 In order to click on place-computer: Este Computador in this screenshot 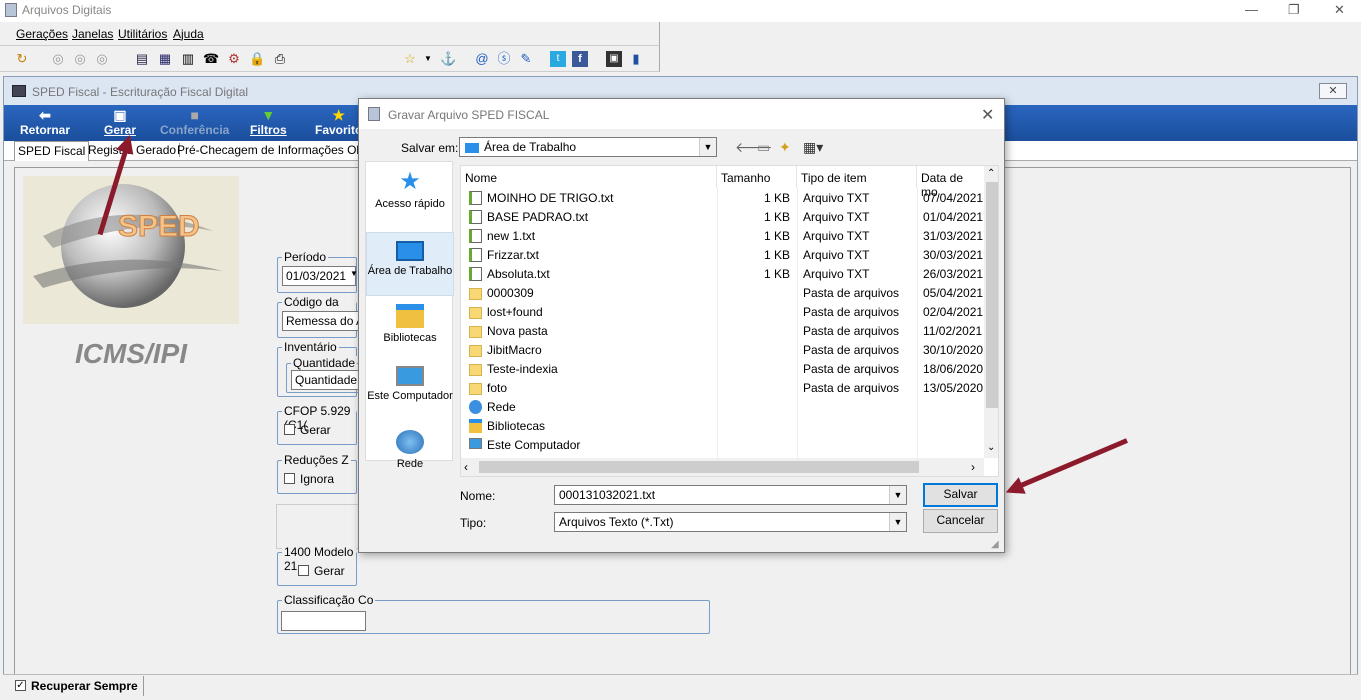, I will do `click(410, 391)`.